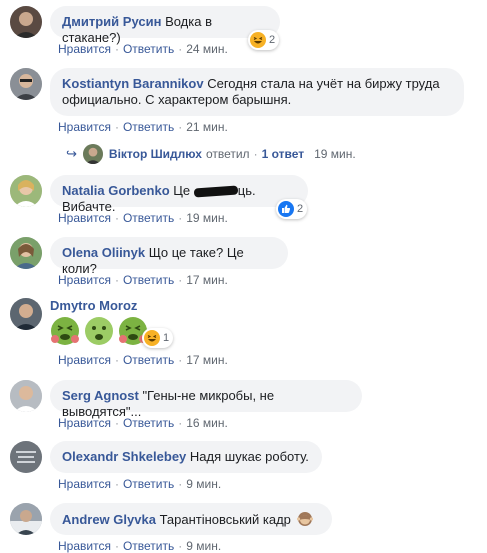  I want to click on comment-bubble: Дмитрий Русин Водка в стакане?), so click(165, 25).